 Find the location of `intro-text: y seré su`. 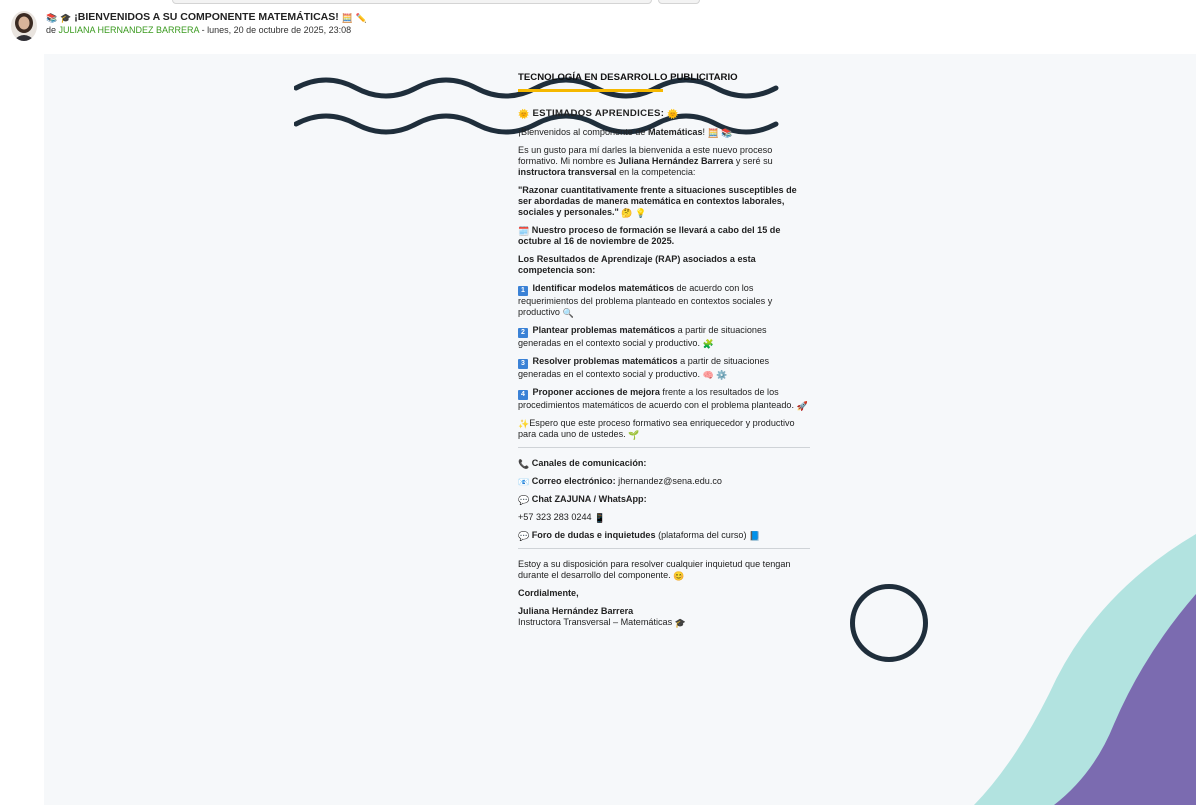

intro-text: y seré su is located at coordinates (753, 161).